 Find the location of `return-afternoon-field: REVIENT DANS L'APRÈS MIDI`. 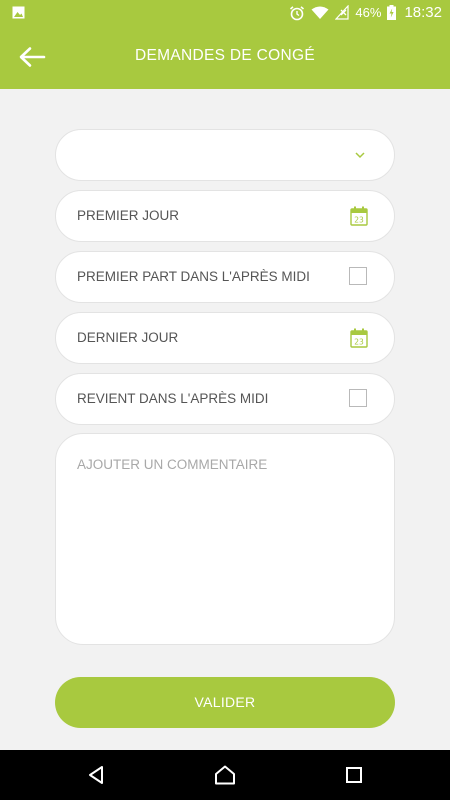

return-afternoon-field: REVIENT DANS L'APRÈS MIDI is located at coordinates (225, 399).